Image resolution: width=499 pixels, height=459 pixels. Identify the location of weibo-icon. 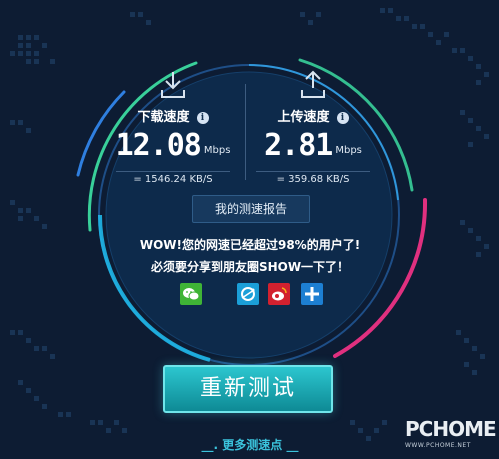
(279, 294).